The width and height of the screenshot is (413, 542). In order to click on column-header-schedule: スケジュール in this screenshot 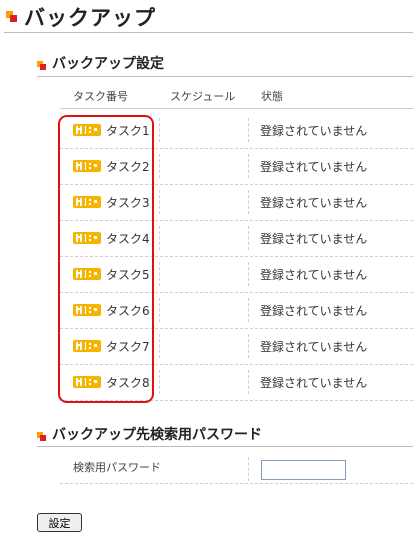, I will do `click(203, 96)`.